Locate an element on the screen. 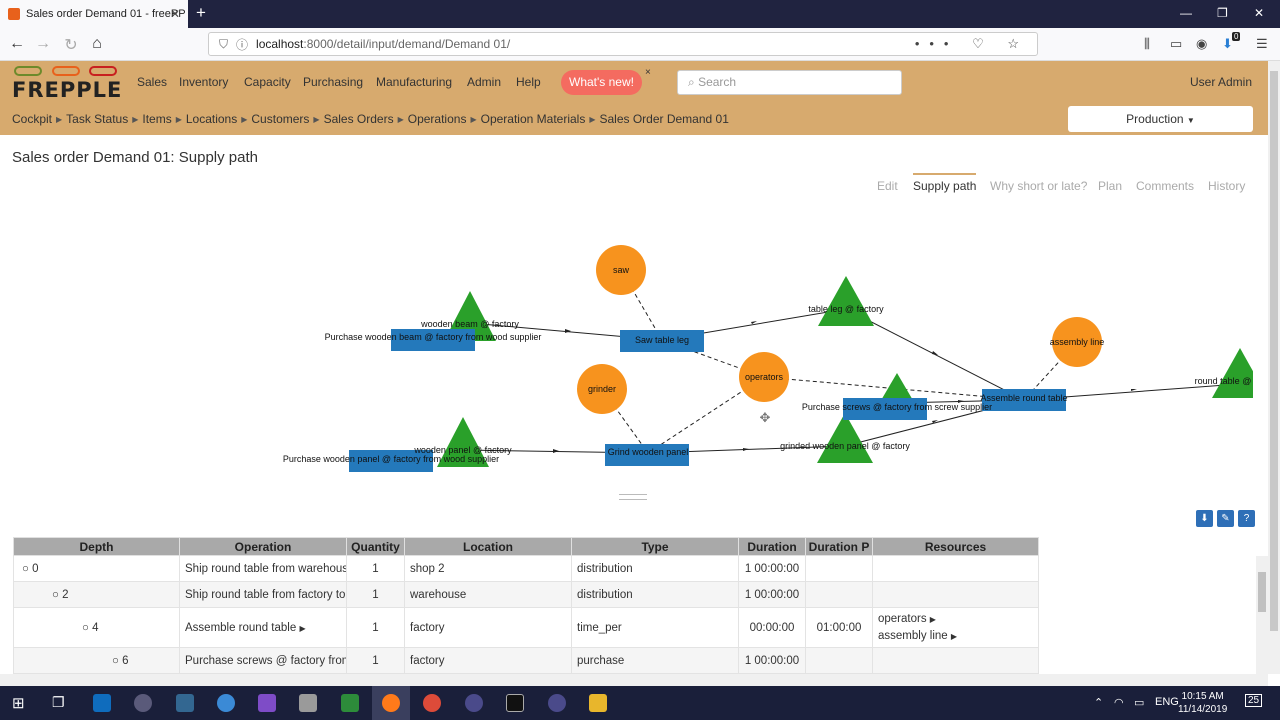 The height and width of the screenshot is (720, 1280). sidebar-icon: ▭ is located at coordinates (1176, 44).